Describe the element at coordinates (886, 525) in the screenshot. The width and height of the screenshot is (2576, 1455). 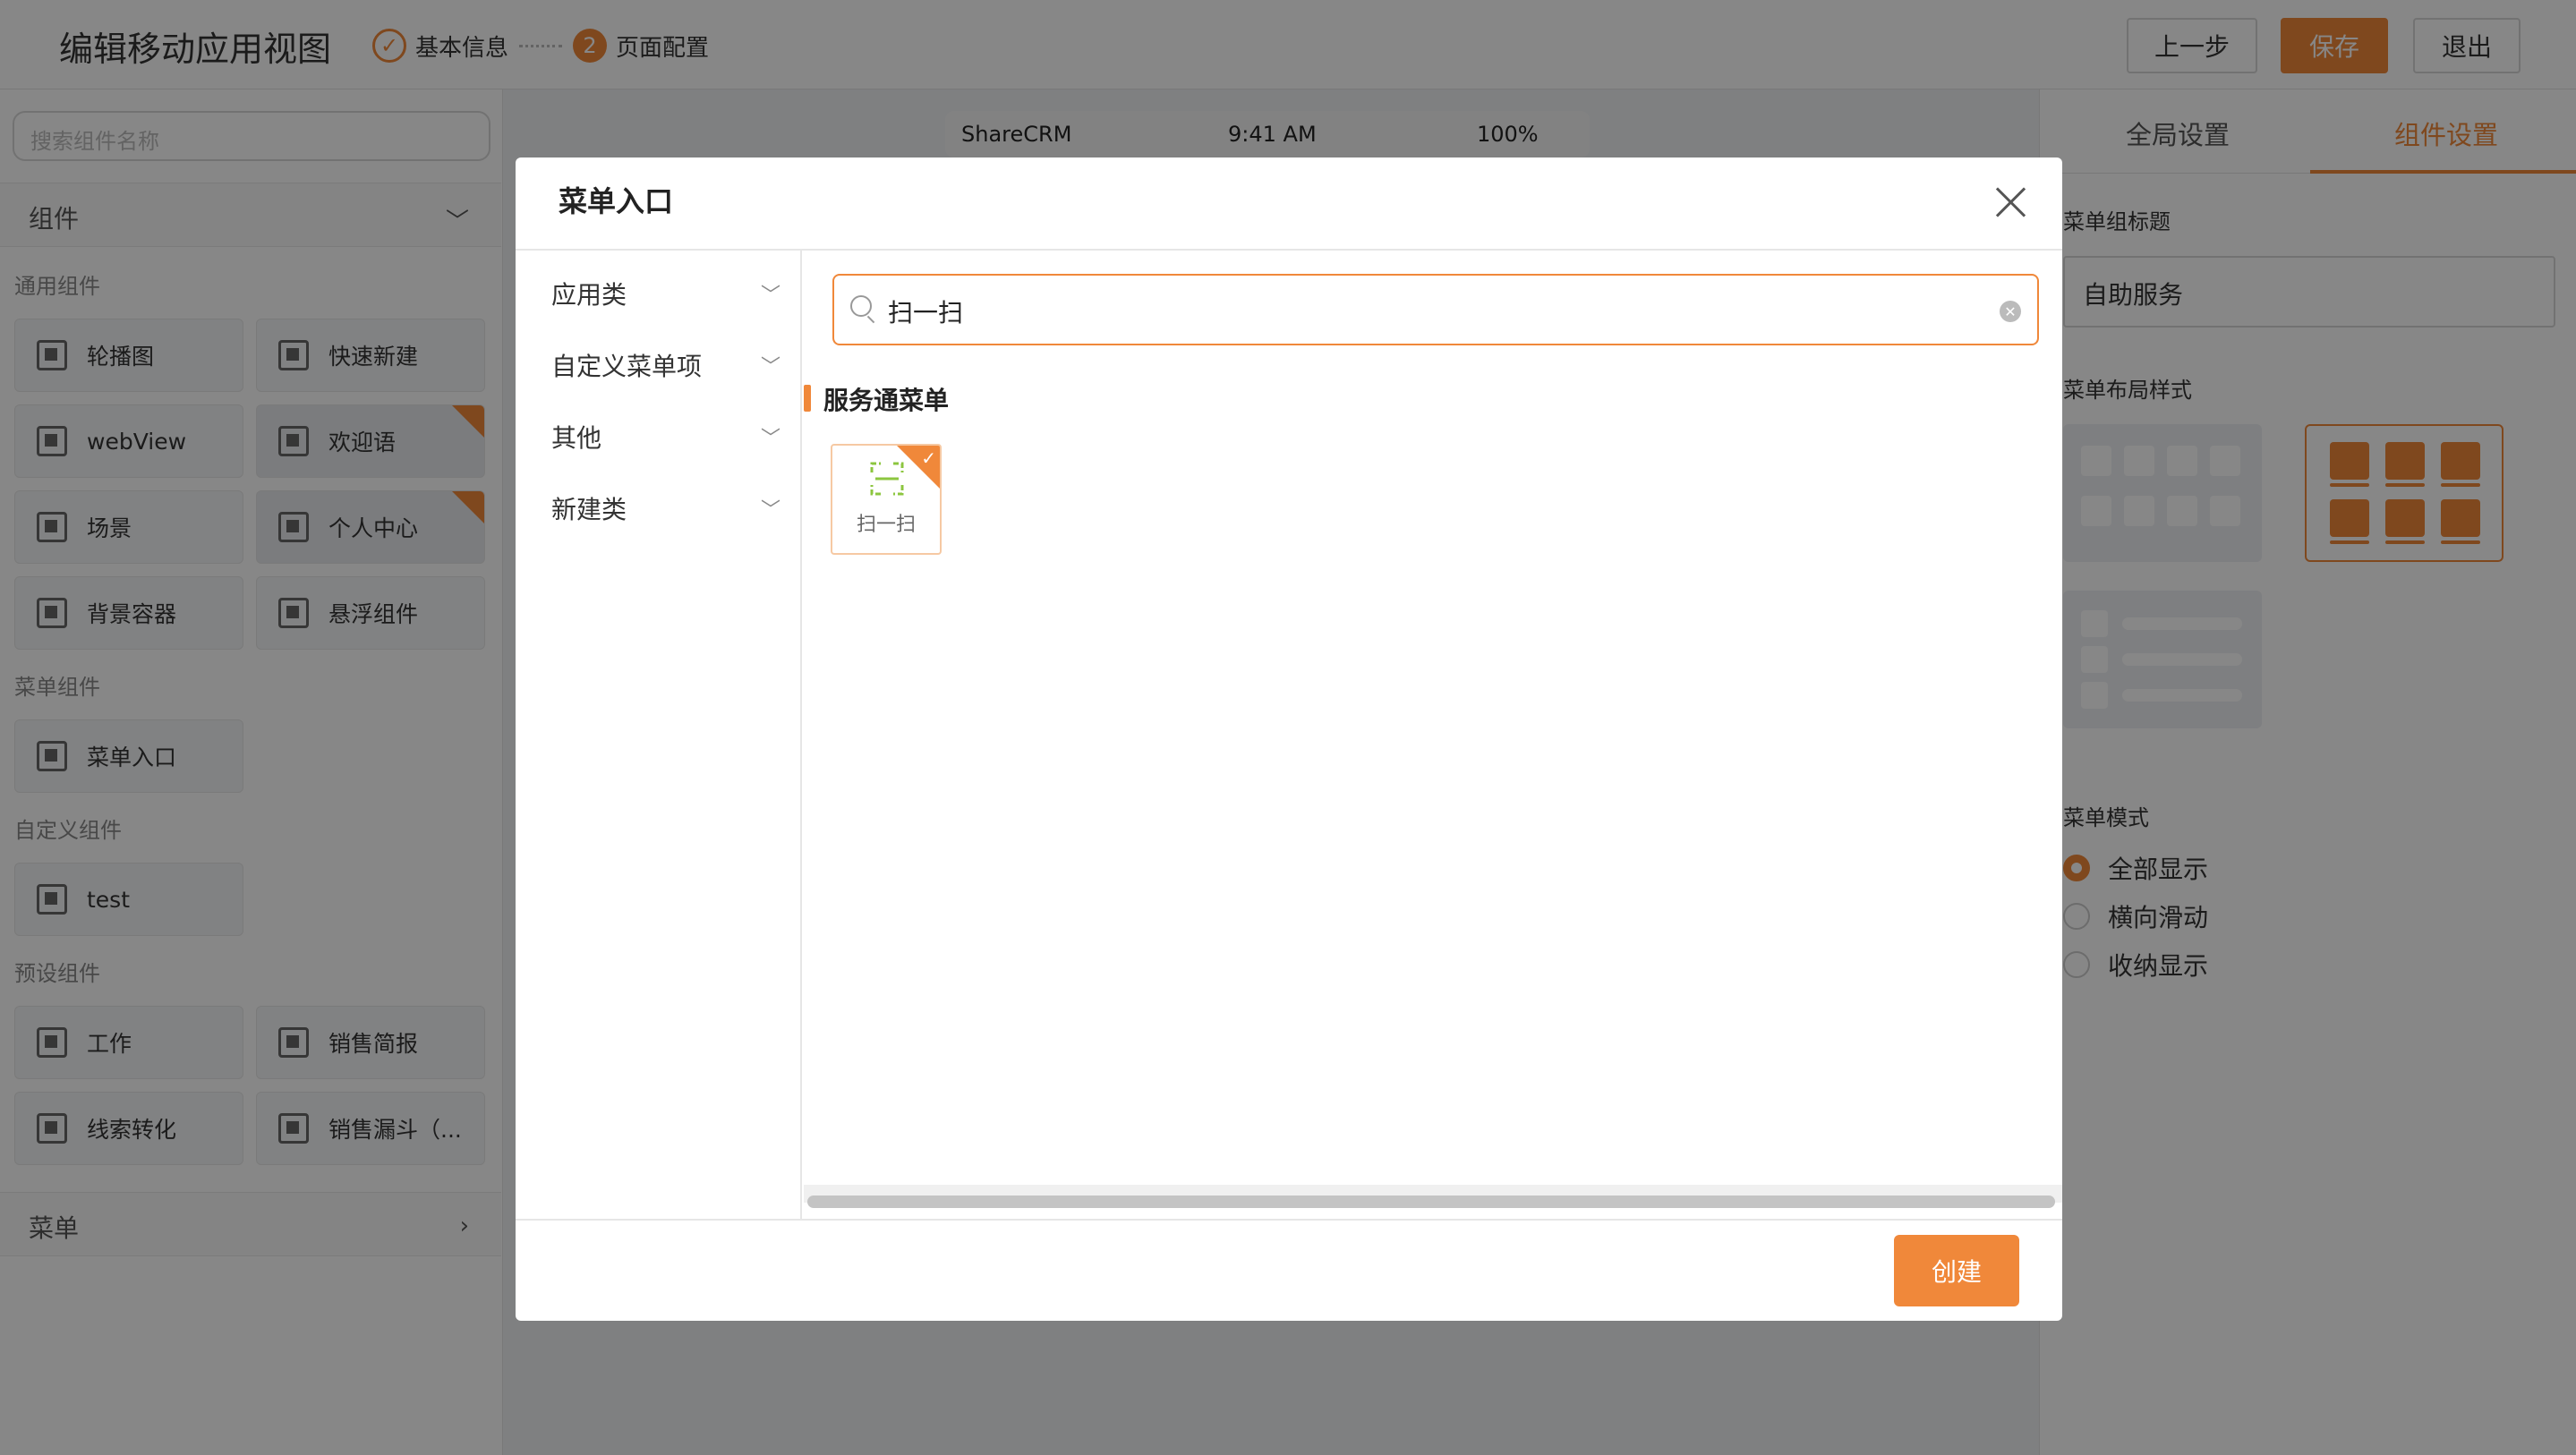
I see `menu-item-label: 扫一扫` at that location.